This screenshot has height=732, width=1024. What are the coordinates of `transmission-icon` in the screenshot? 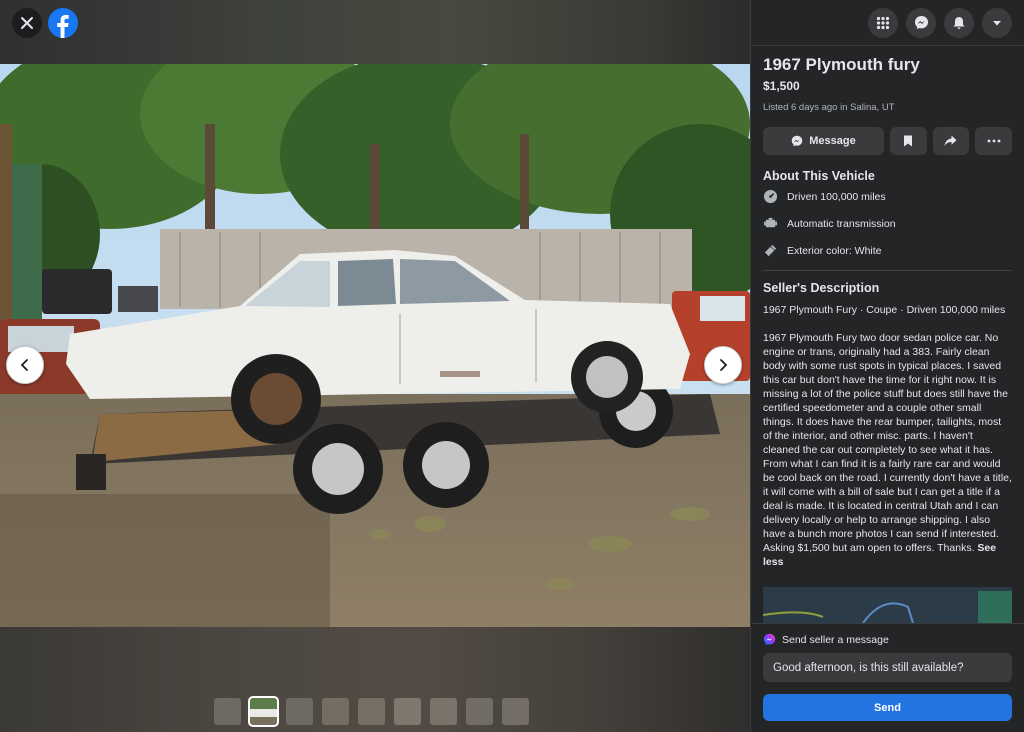 It's located at (770, 222).